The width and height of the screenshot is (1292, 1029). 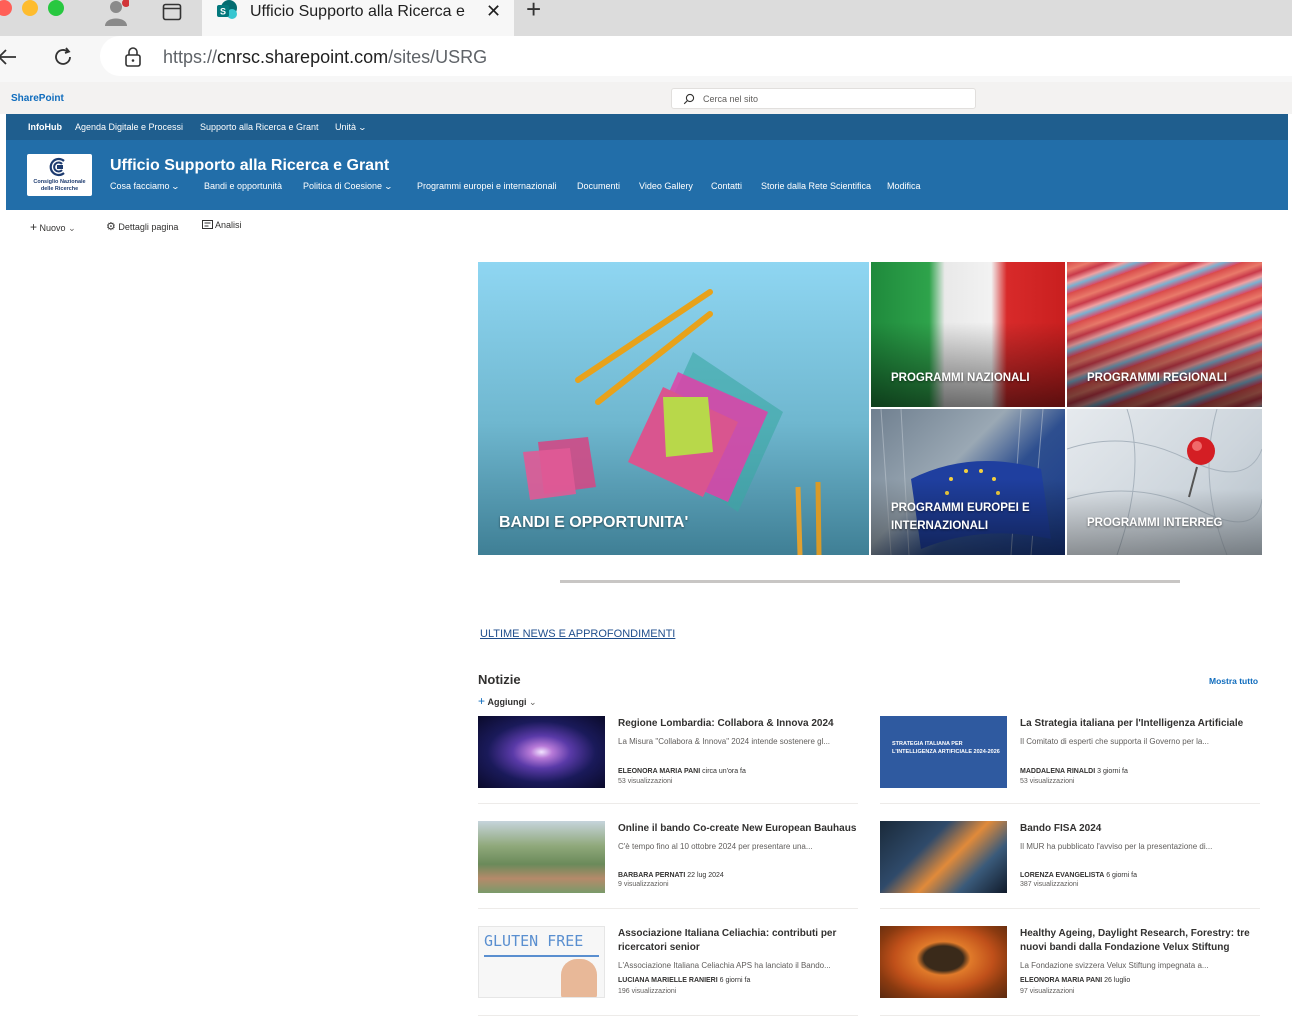 What do you see at coordinates (904, 186) in the screenshot?
I see `site-nav-modifica: Modifica` at bounding box center [904, 186].